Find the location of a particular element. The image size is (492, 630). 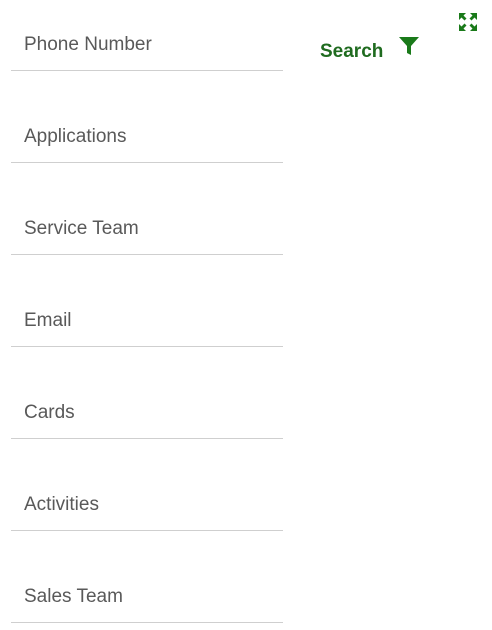

nav-item-applications: Applications is located at coordinates (147, 127).